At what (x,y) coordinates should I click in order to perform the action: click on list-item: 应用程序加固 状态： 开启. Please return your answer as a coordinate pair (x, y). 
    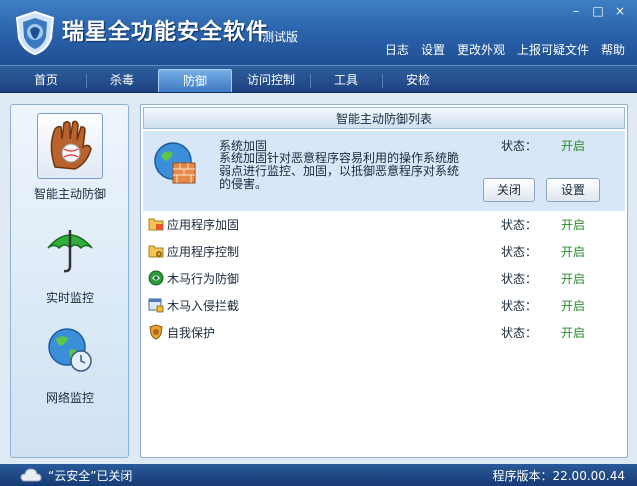
    Looking at the image, I should click on (384, 224).